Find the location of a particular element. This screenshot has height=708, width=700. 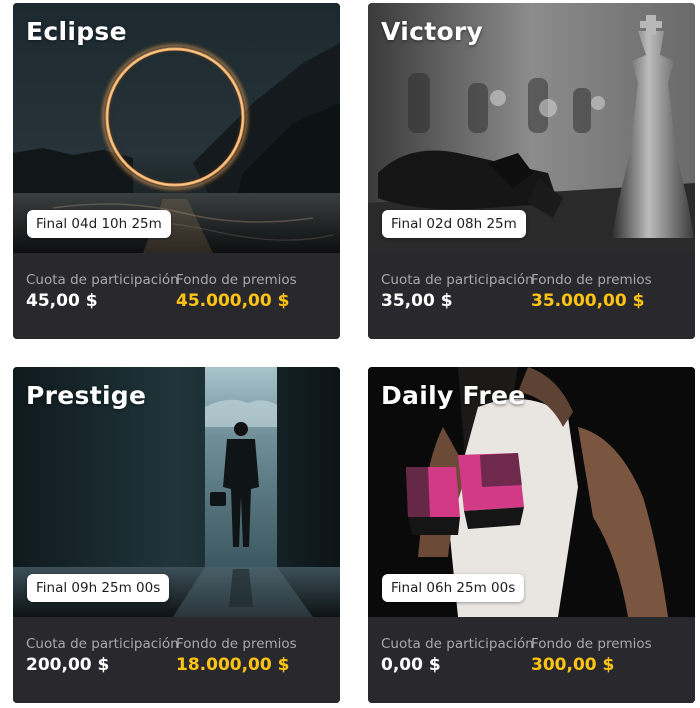

tournament-title: Victory is located at coordinates (432, 31).